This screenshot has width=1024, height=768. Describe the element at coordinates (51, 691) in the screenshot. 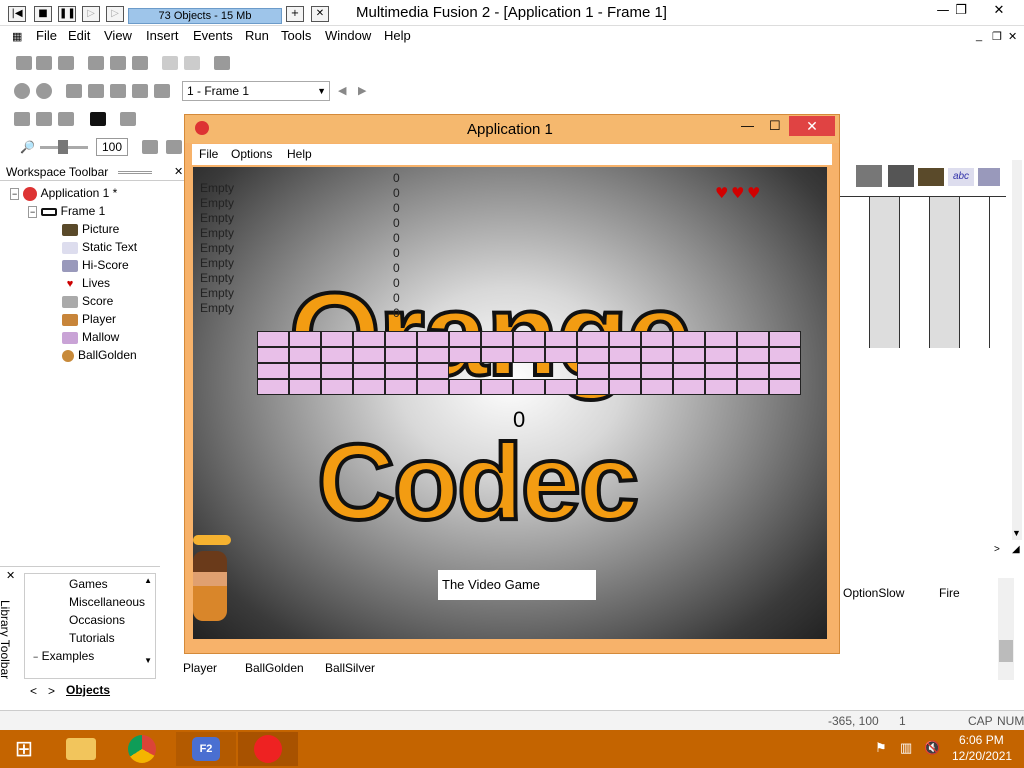

I see `tab-next-icon: >` at that location.